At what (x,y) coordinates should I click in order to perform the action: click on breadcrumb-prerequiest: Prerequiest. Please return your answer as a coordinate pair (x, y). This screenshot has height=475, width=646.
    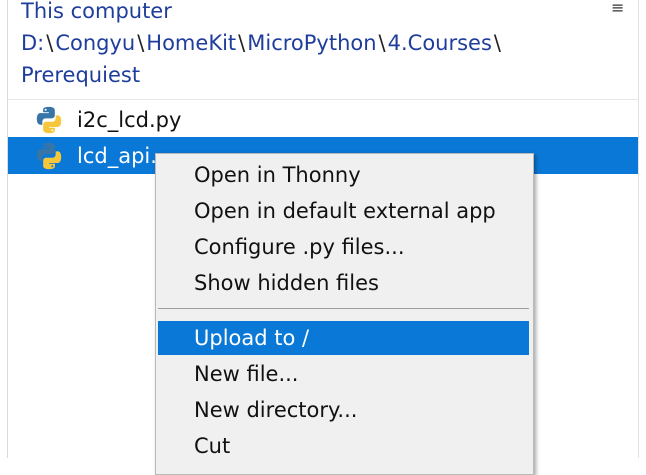
    Looking at the image, I should click on (80, 75).